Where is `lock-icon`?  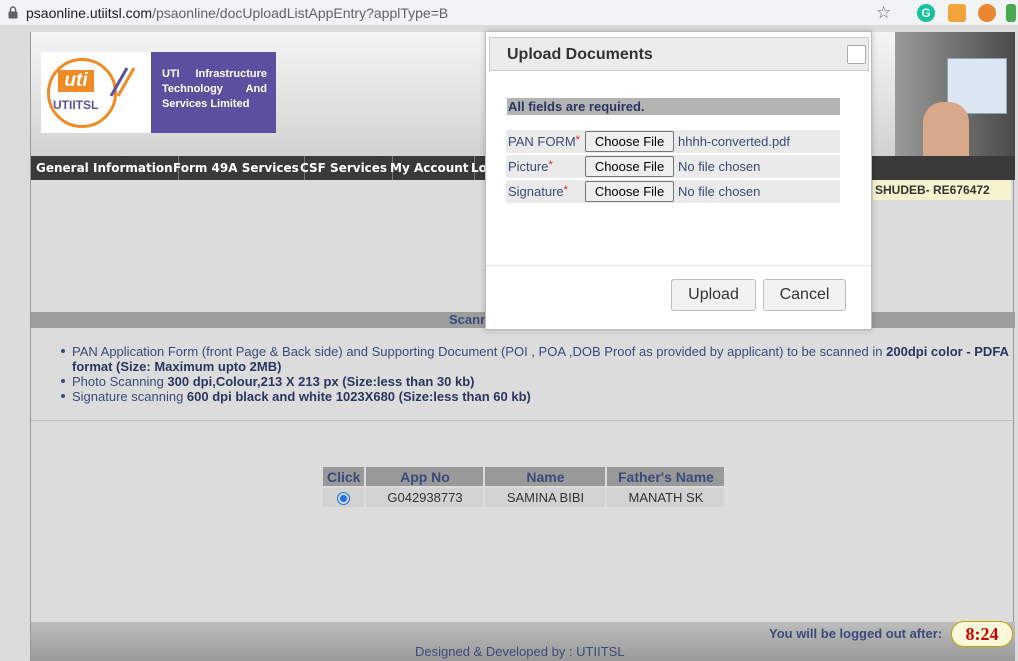
lock-icon is located at coordinates (13, 12).